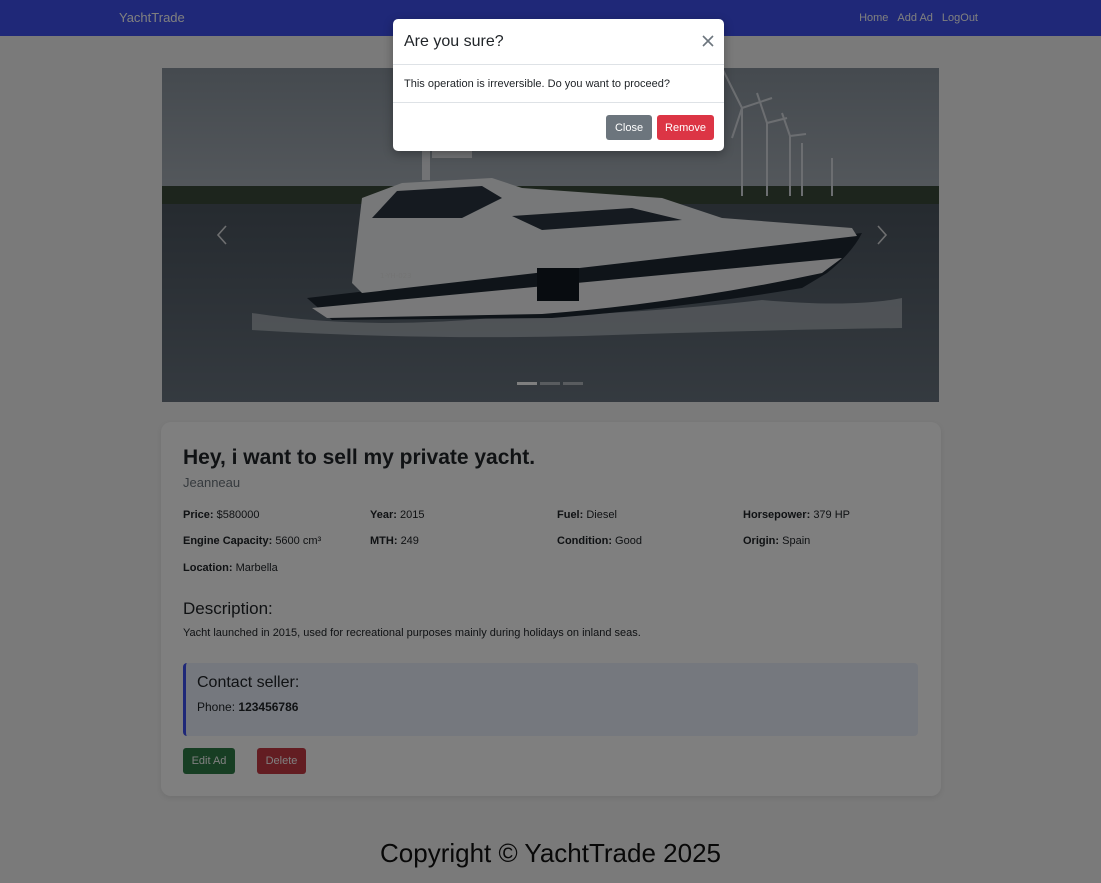 Image resolution: width=1101 pixels, height=883 pixels. I want to click on modal-remove-button: Remove, so click(685, 127).